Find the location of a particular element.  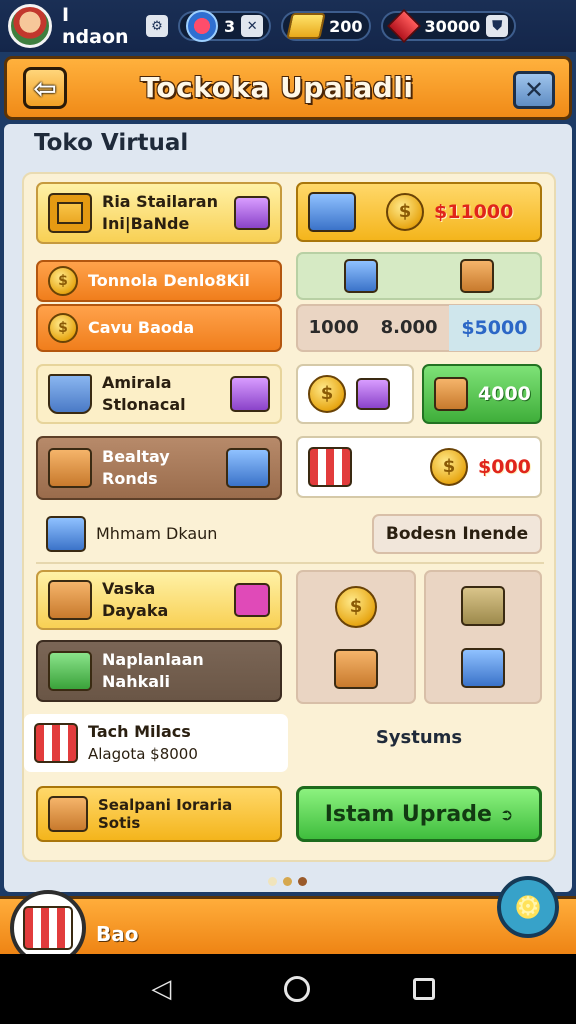

shop-item-label: Ria Stailaran Ini|BaNde is located at coordinates (160, 212).